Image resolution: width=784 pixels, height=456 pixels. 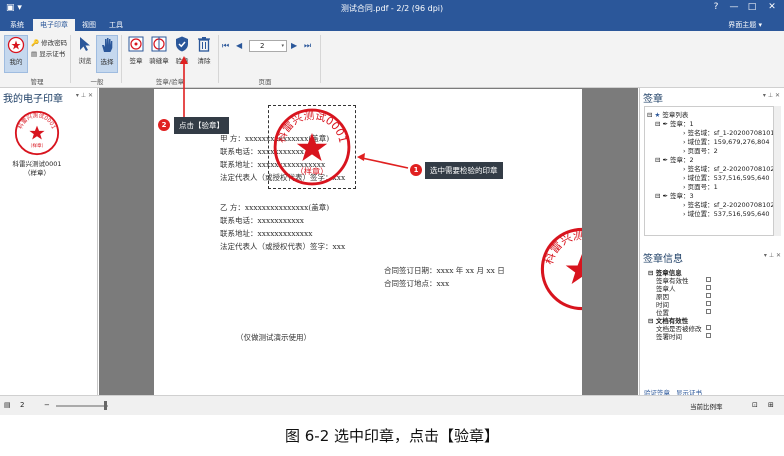 I want to click on callout-select-stamp: 选中需要检验的印章, so click(x=464, y=170).